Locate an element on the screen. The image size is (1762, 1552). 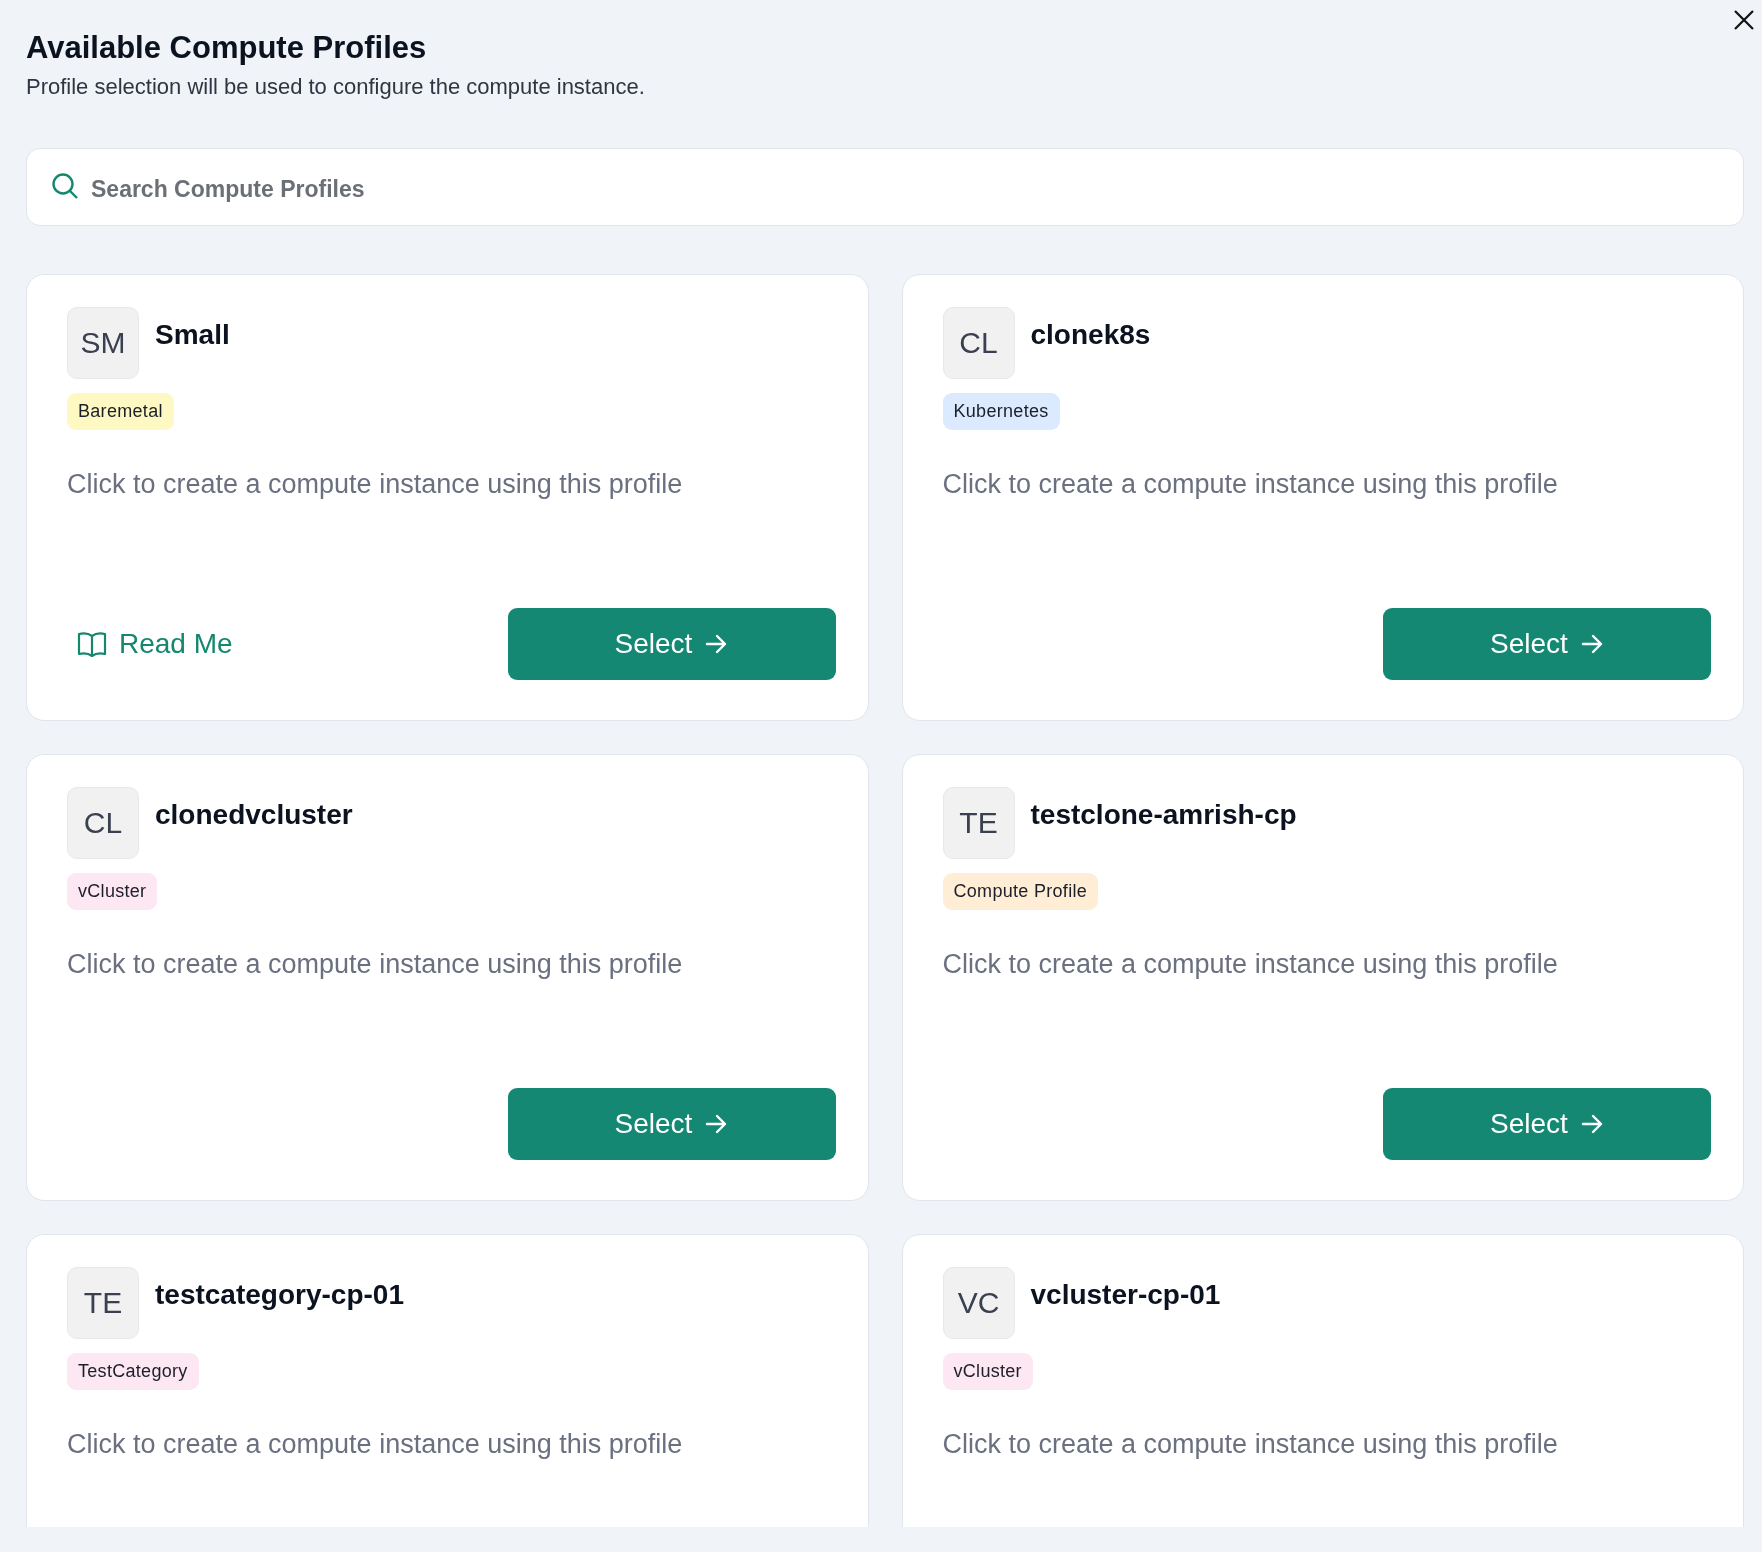
dialog-title: Available Compute Profiles is located at coordinates (227, 48).